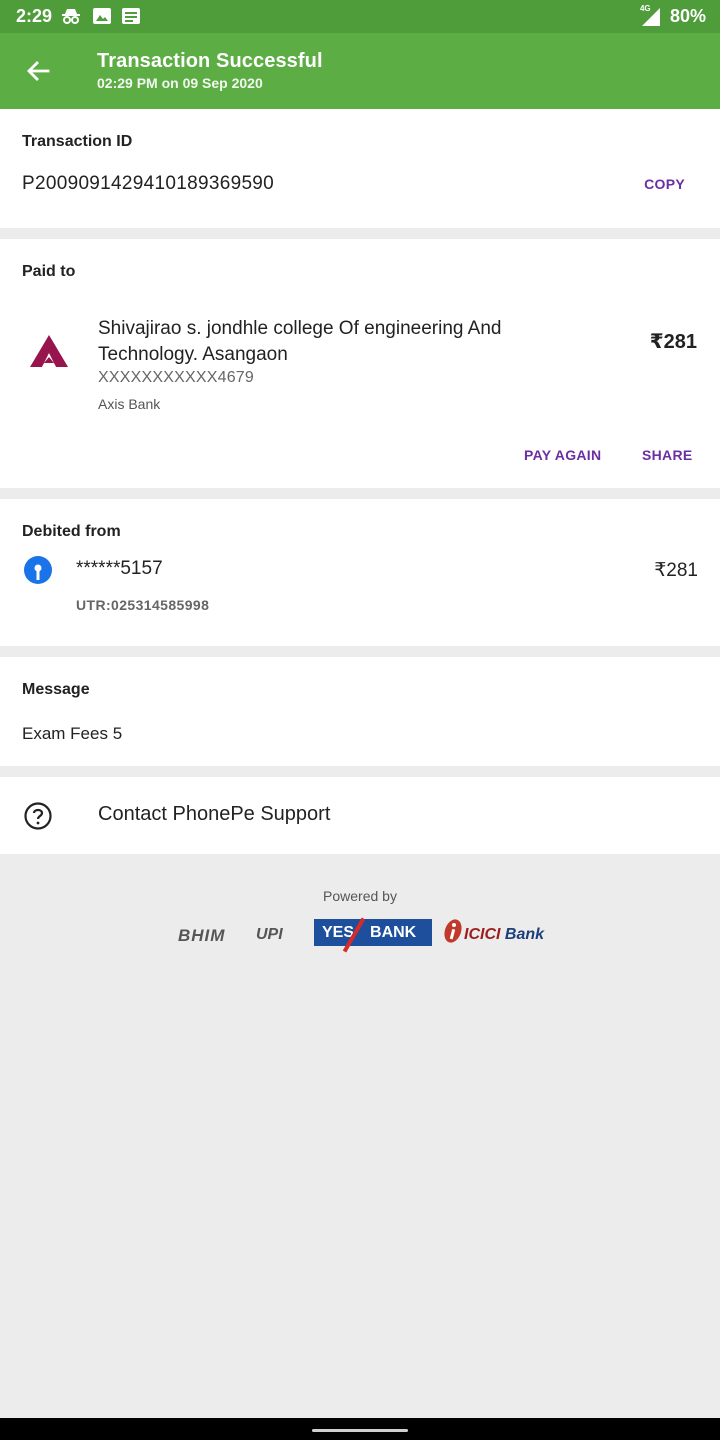 This screenshot has height=1440, width=720. Describe the element at coordinates (687, 16) in the screenshot. I see `battery-level: 80%` at that location.